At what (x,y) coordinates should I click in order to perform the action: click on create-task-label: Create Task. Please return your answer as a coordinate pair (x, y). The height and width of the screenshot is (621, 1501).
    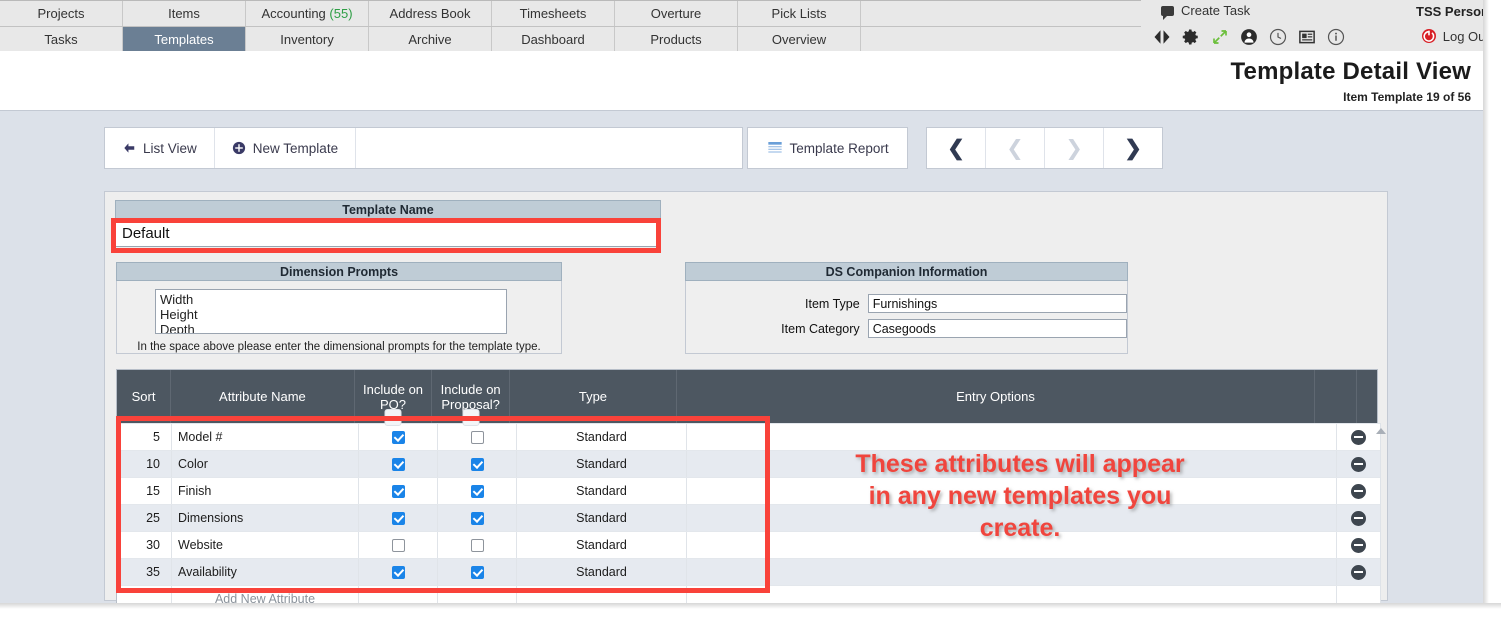
    Looking at the image, I should click on (1216, 10).